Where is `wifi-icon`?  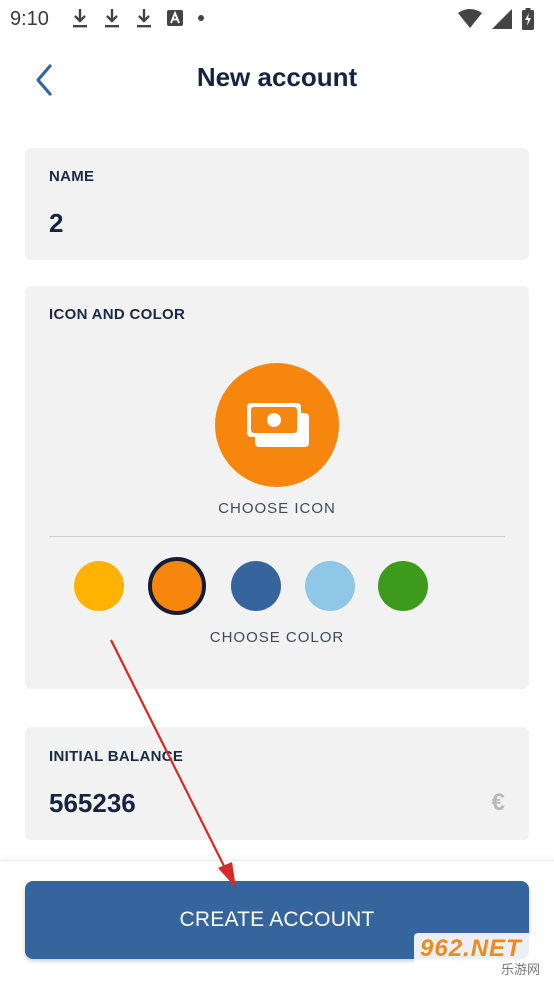
wifi-icon is located at coordinates (470, 18).